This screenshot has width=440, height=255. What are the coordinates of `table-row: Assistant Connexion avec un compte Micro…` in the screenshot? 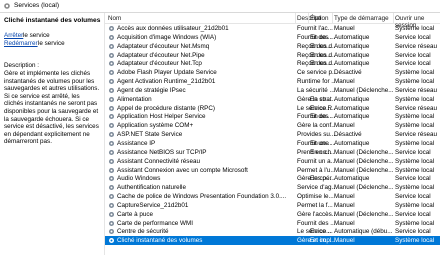 It's located at (272, 170).